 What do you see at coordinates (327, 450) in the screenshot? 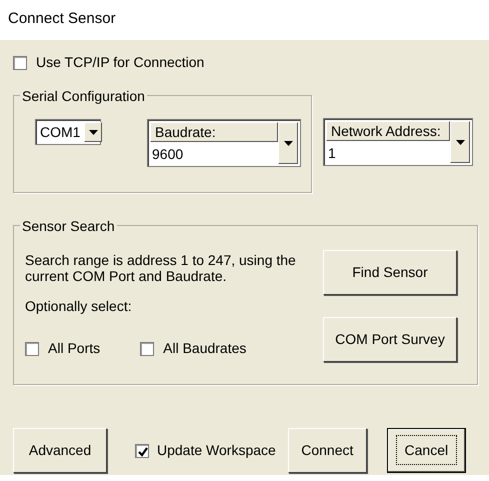
I see `dialog-button: Connect` at bounding box center [327, 450].